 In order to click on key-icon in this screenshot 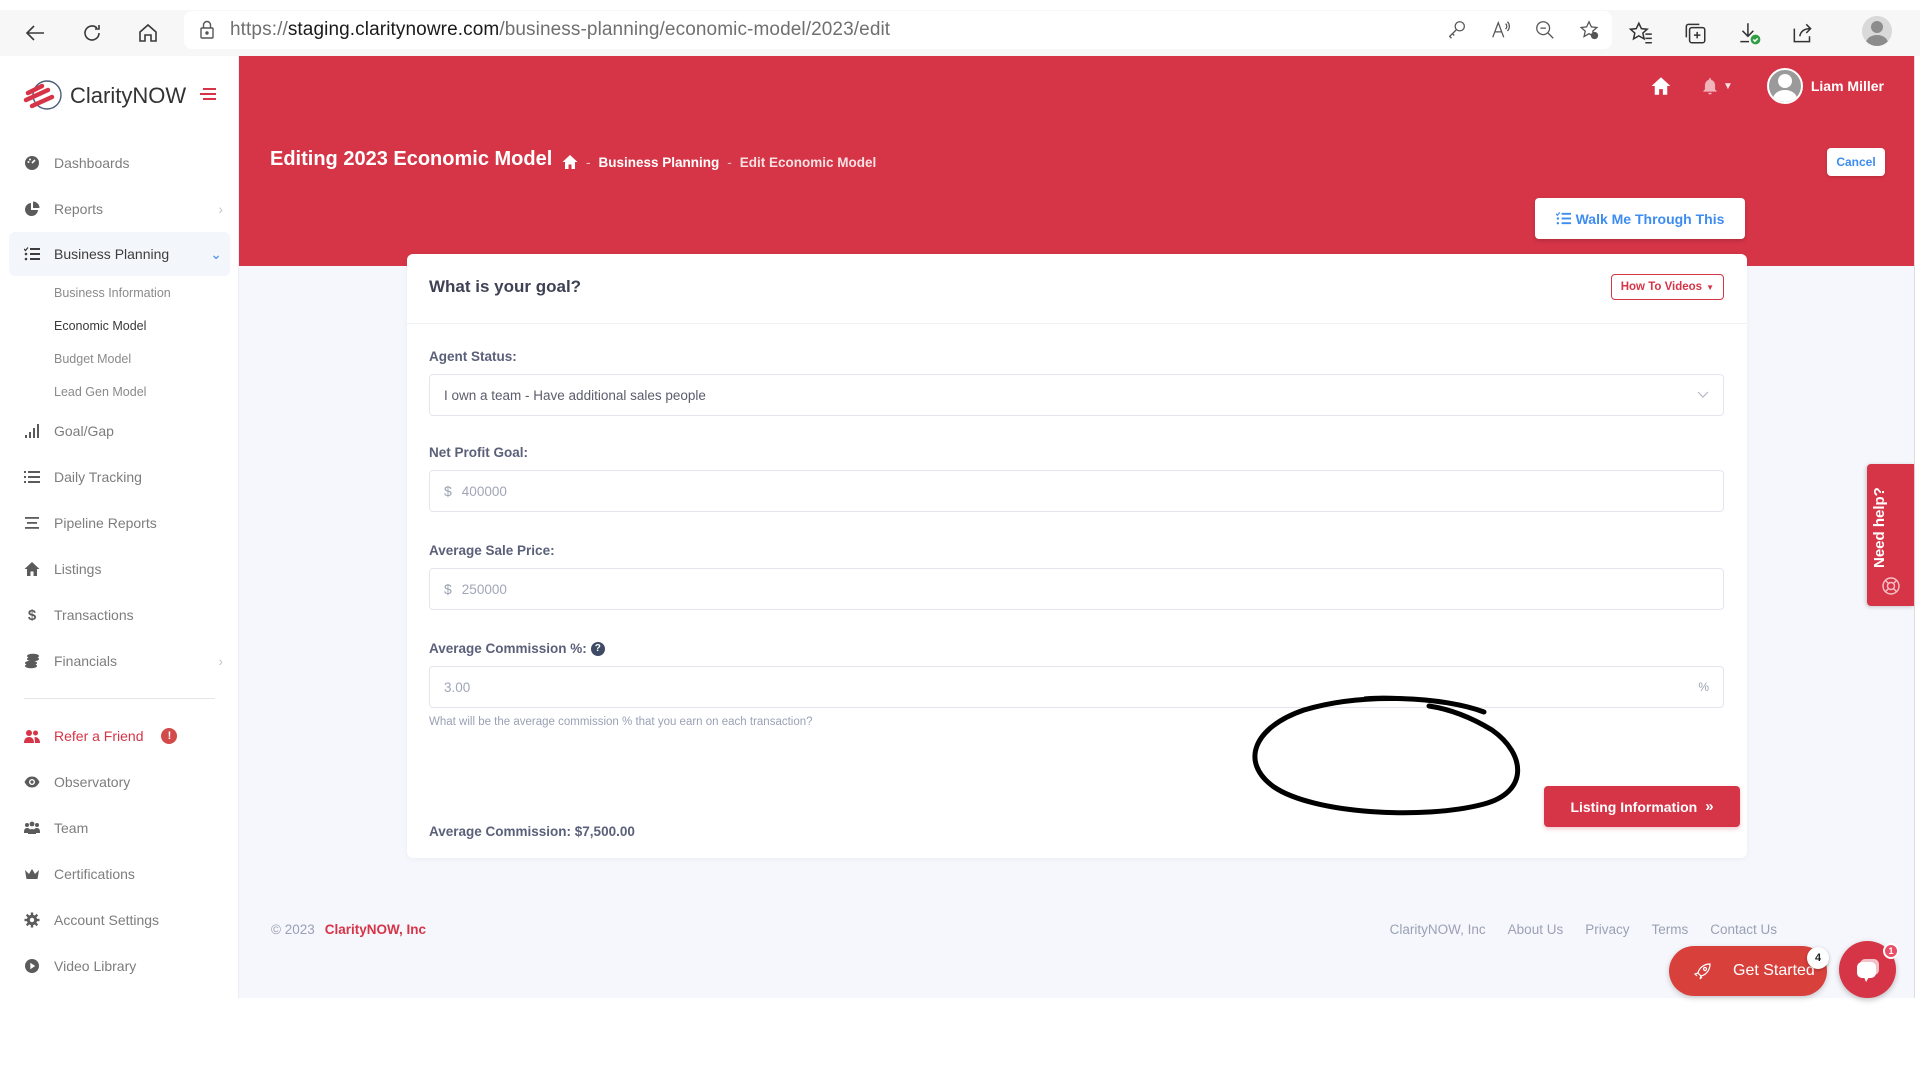, I will do `click(1457, 30)`.